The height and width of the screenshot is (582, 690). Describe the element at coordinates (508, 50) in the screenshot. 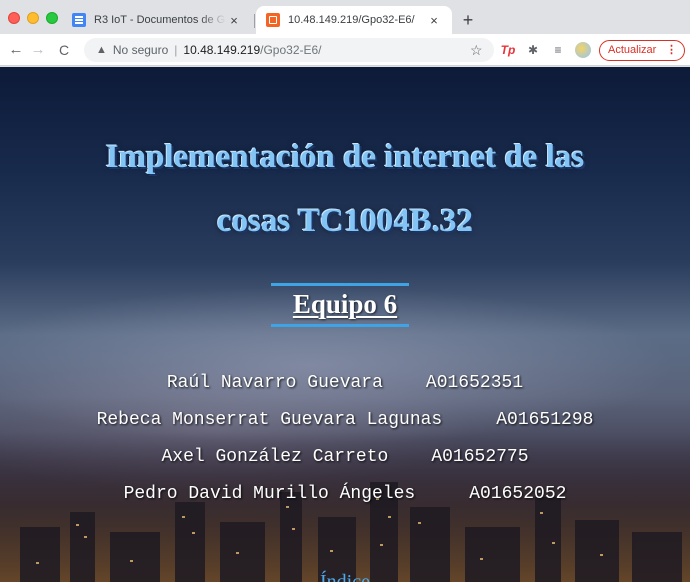

I see `tp-extension-icon: Tp` at that location.